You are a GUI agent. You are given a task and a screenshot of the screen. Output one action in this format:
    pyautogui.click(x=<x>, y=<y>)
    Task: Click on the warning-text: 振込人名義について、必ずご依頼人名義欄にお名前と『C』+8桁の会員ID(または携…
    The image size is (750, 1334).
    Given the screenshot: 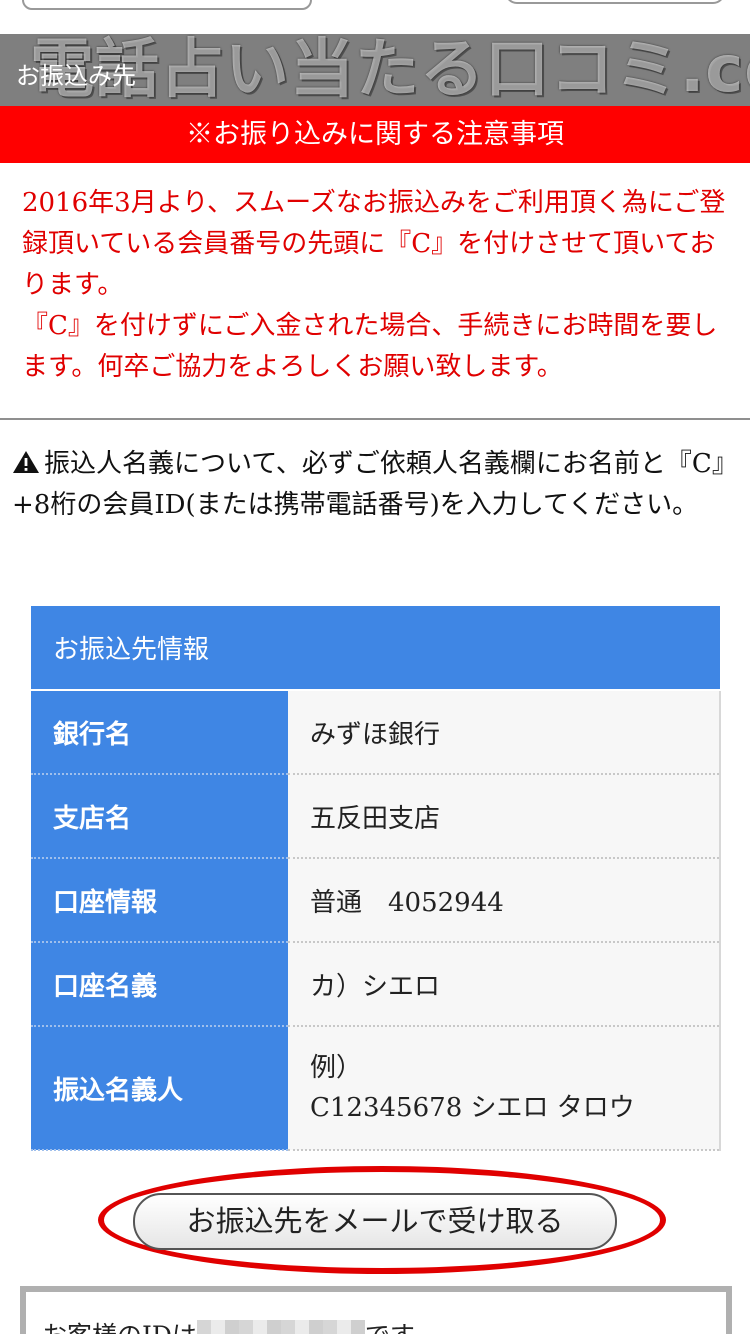 What is the action you would take?
    pyautogui.click(x=368, y=484)
    